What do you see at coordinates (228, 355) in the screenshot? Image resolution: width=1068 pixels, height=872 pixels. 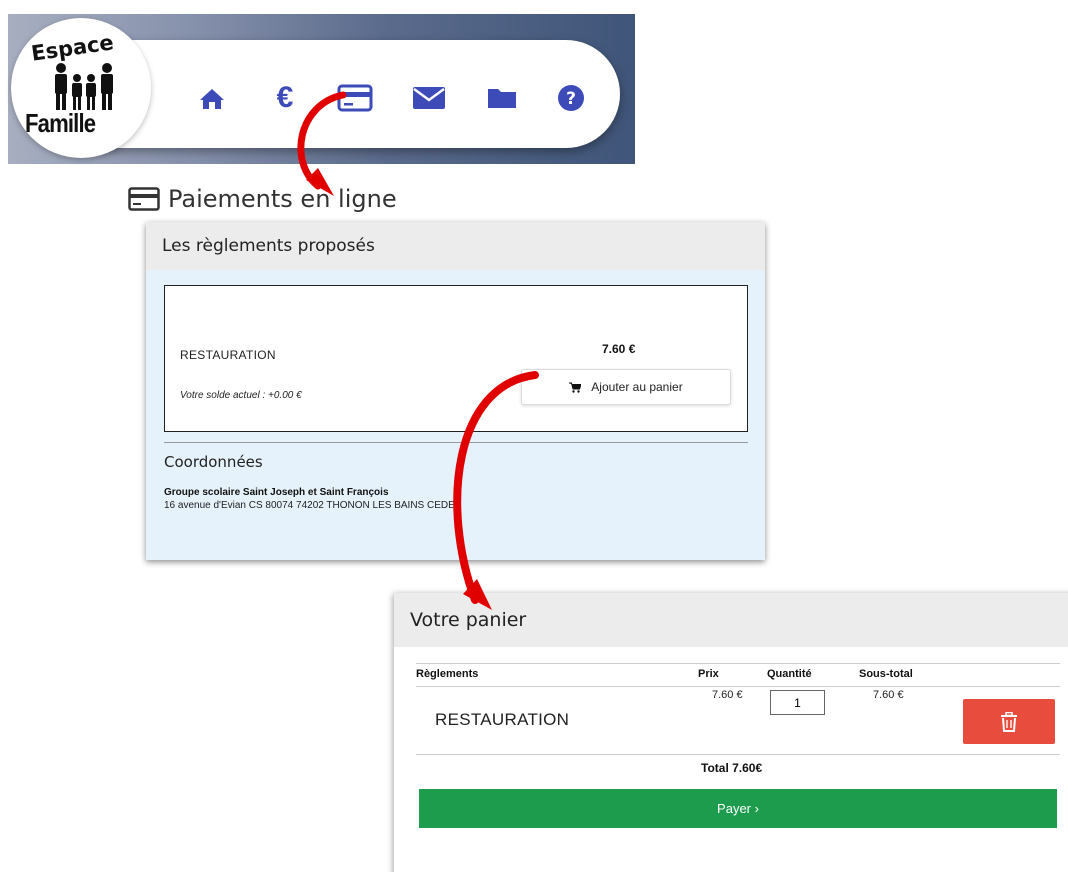 I see `offer-name: RESTAURATION` at bounding box center [228, 355].